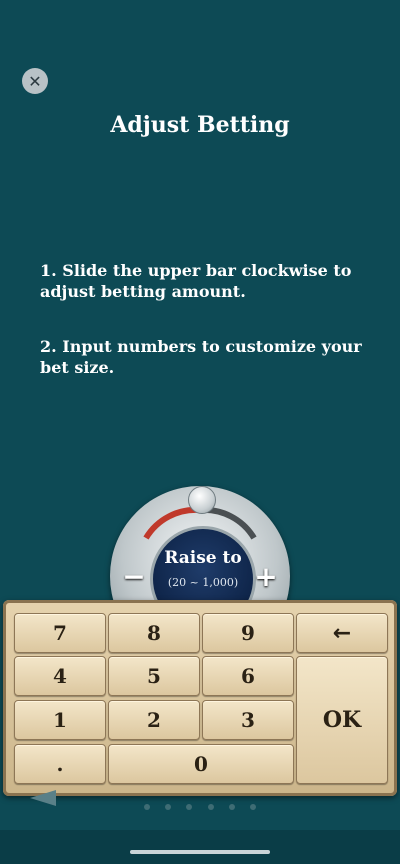 The image size is (400, 864). I want to click on home-indicator, so click(200, 852).